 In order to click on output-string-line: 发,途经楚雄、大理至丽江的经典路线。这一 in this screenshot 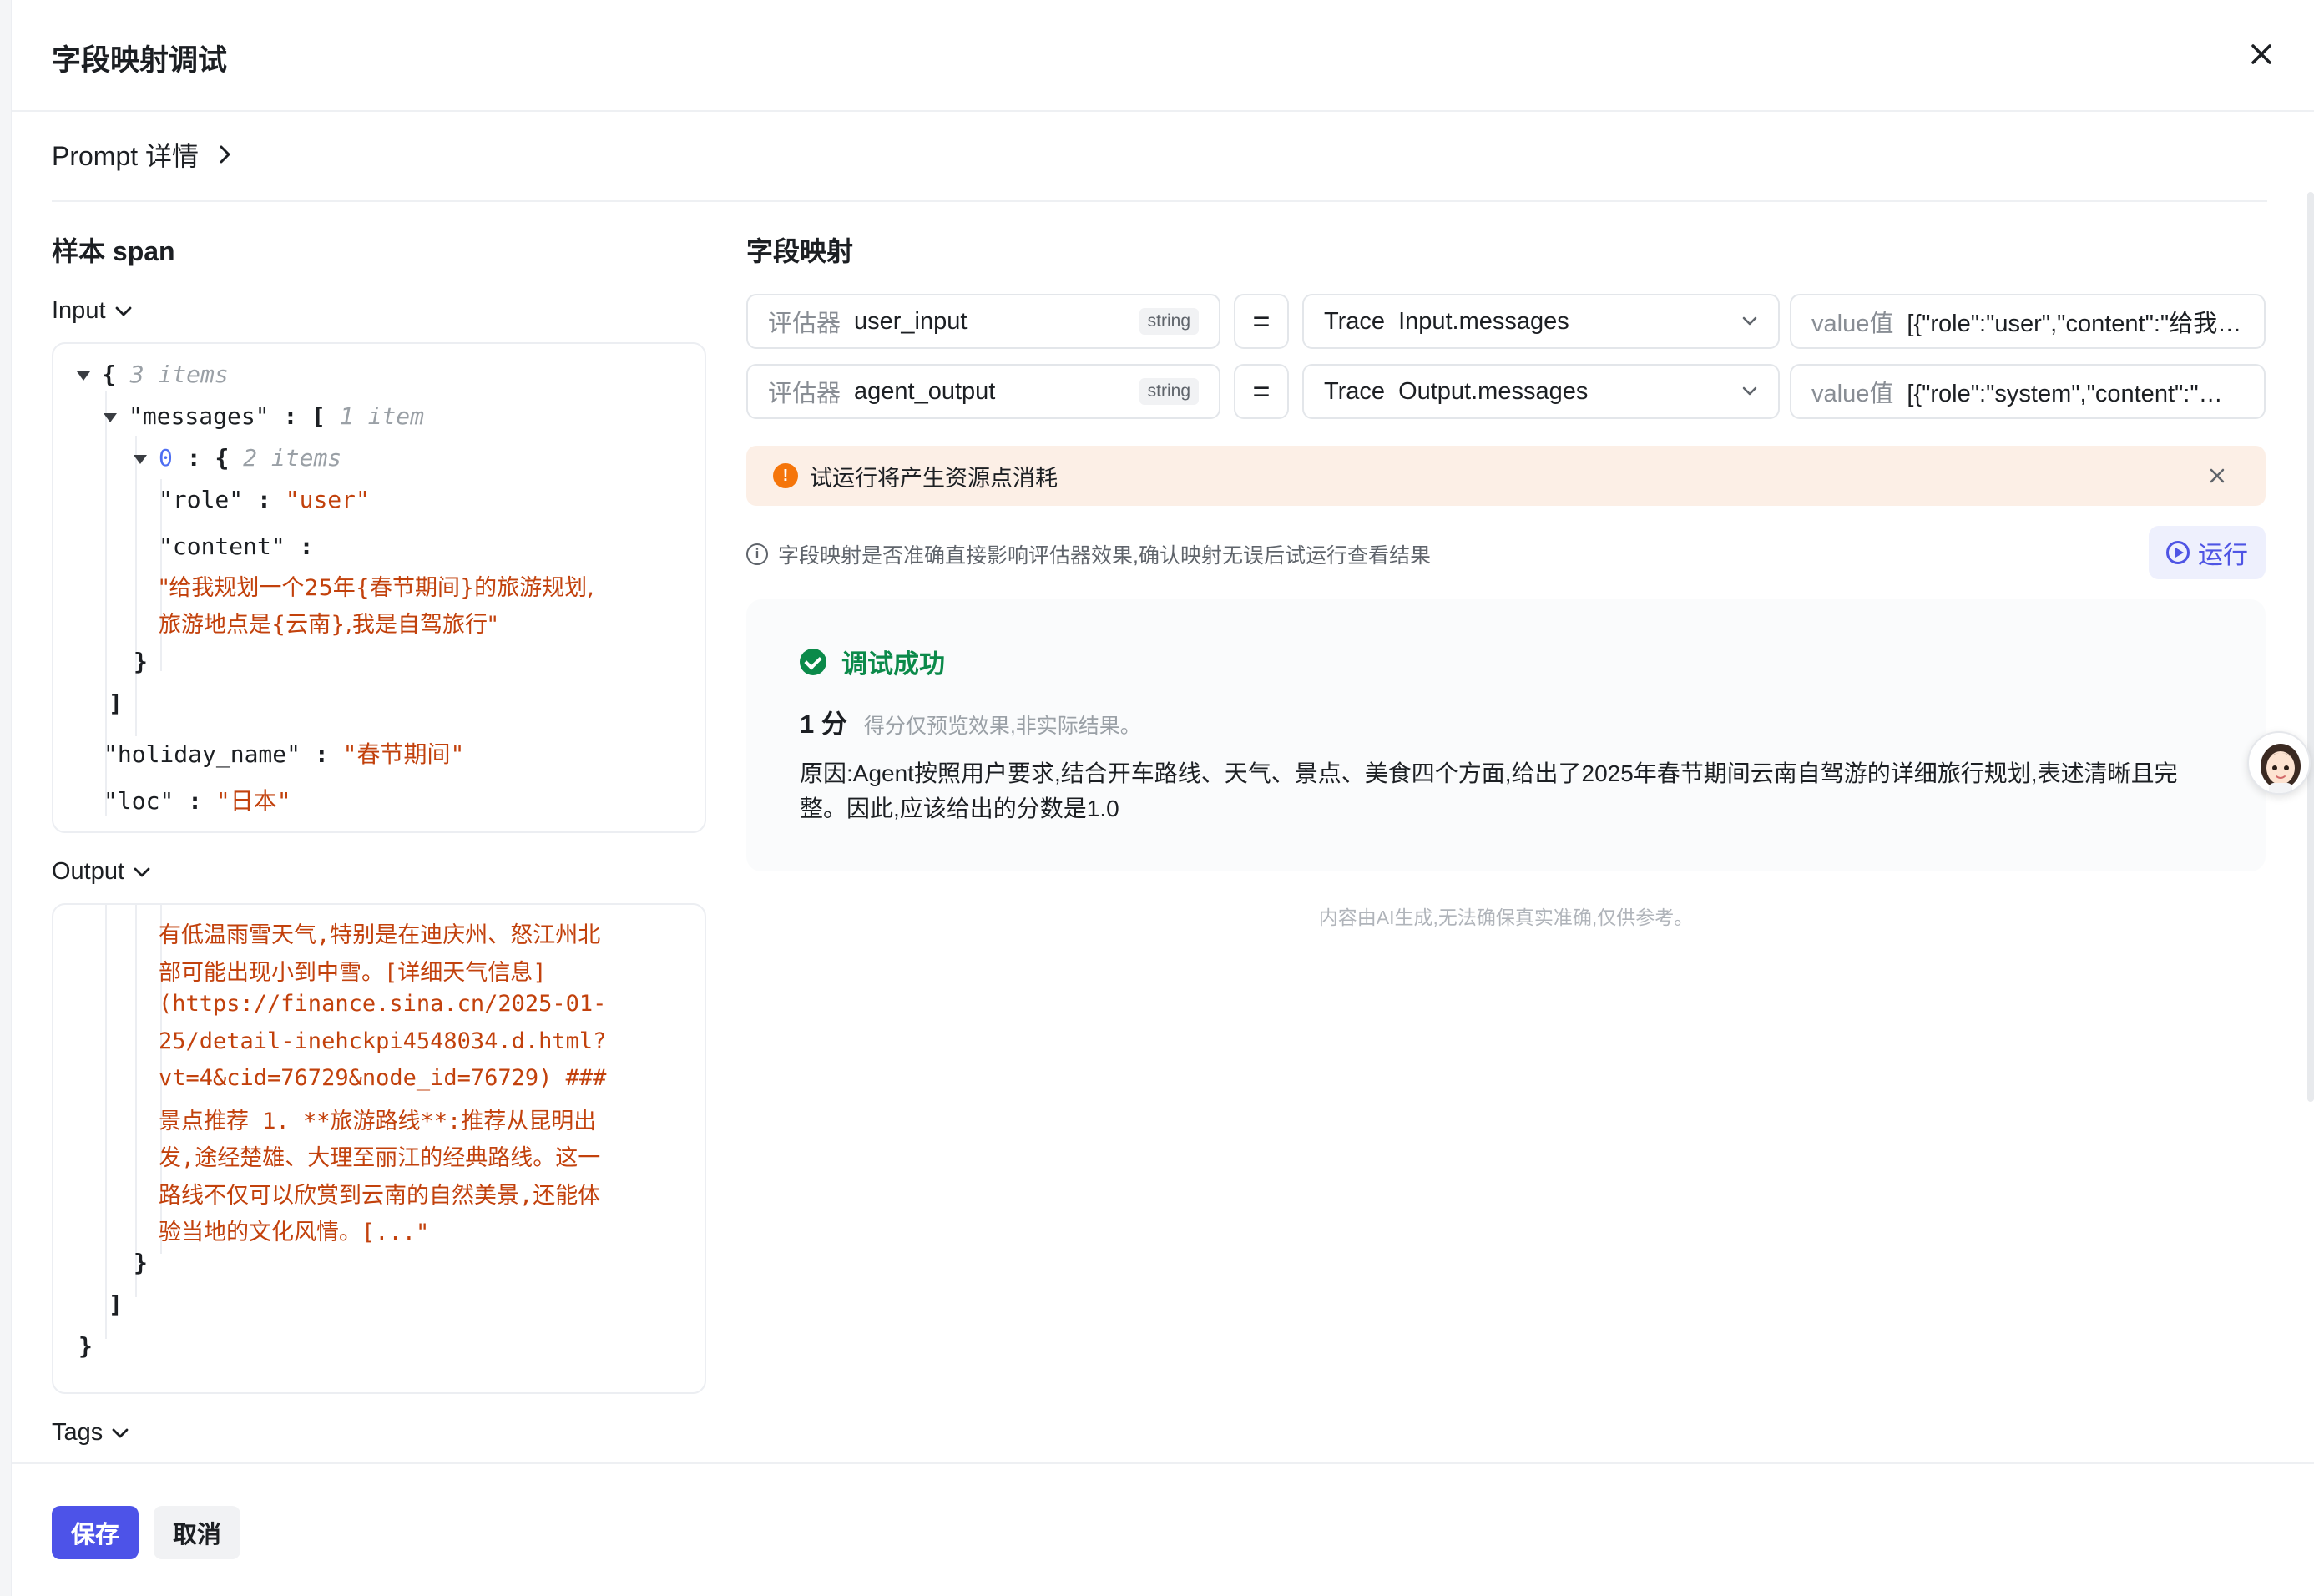, I will do `click(380, 1158)`.